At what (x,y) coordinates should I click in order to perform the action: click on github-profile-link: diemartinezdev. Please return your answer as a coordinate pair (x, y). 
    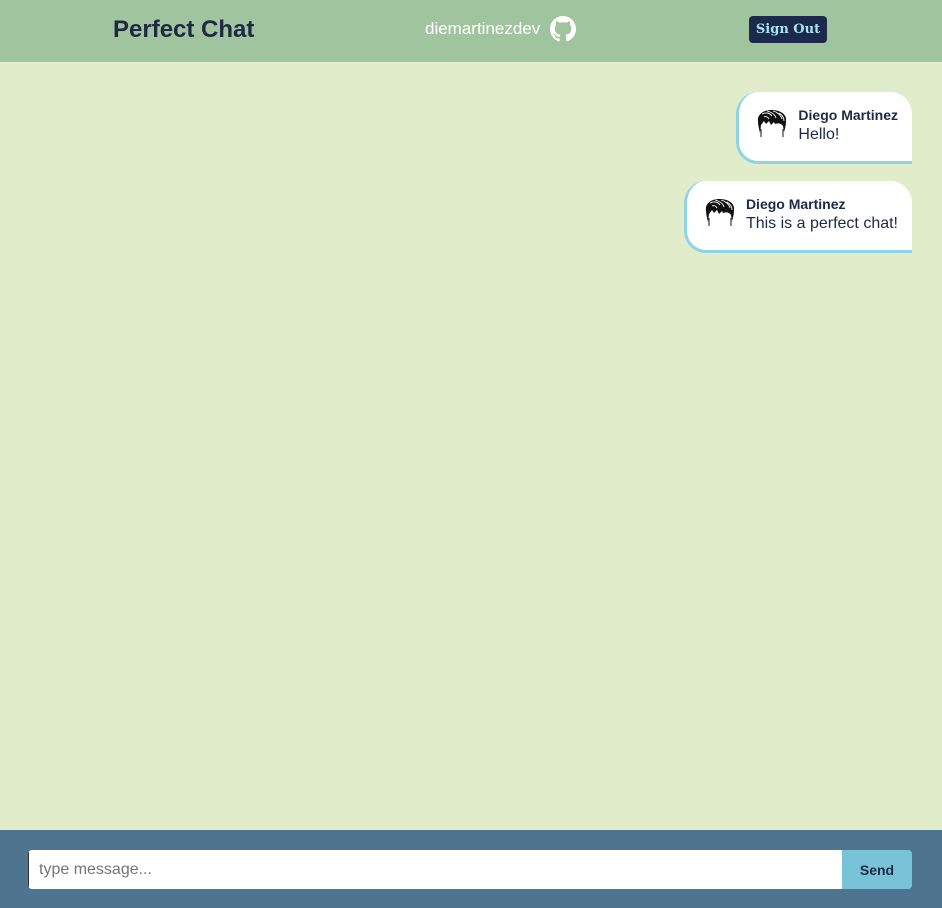
    Looking at the image, I should click on (501, 29).